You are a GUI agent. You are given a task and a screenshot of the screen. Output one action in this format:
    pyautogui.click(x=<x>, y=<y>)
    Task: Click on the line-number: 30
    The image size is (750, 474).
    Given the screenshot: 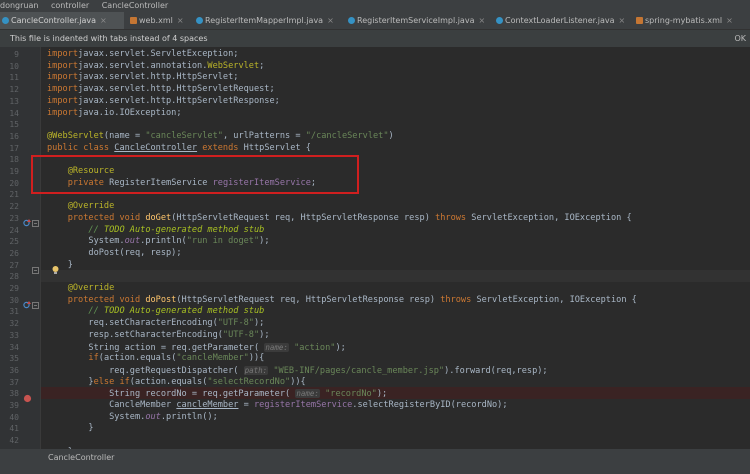 What is the action you would take?
    pyautogui.click(x=14, y=300)
    